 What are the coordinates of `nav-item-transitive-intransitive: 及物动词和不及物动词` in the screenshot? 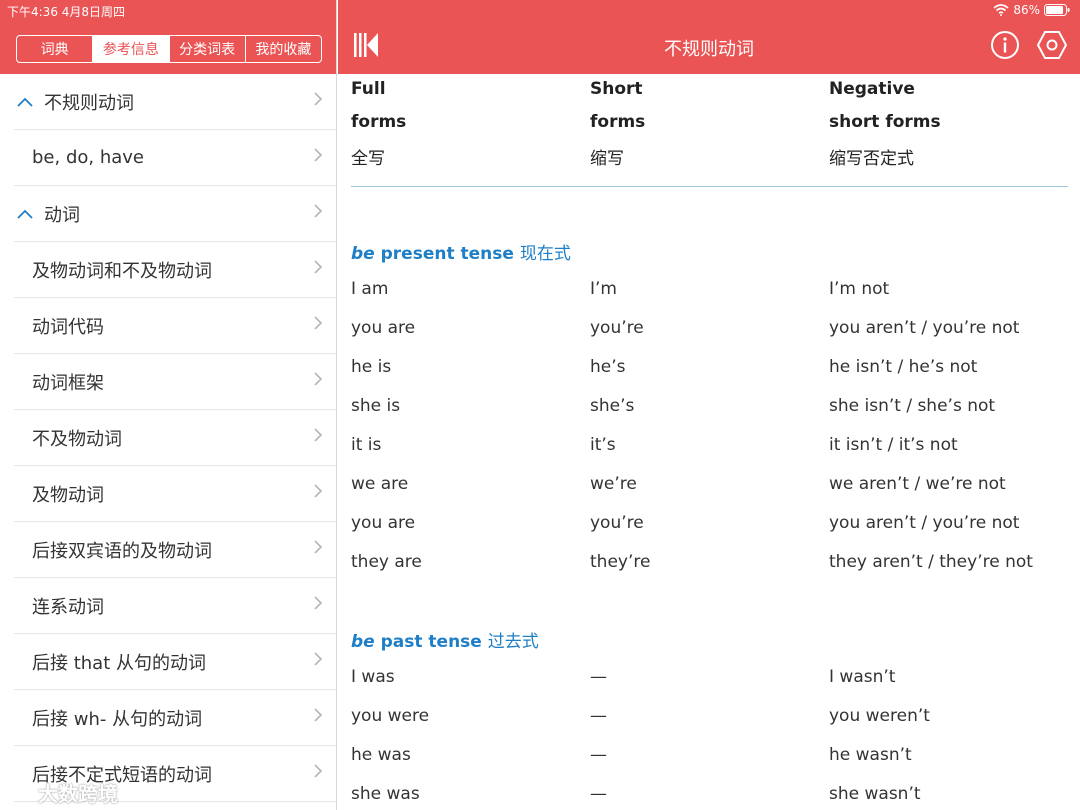 It's located at (175, 270).